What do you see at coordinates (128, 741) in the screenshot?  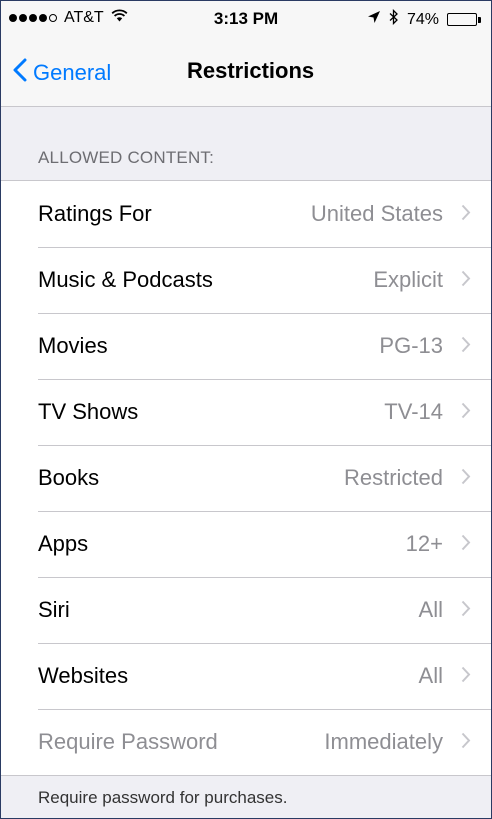 I see `row-label: Require Password` at bounding box center [128, 741].